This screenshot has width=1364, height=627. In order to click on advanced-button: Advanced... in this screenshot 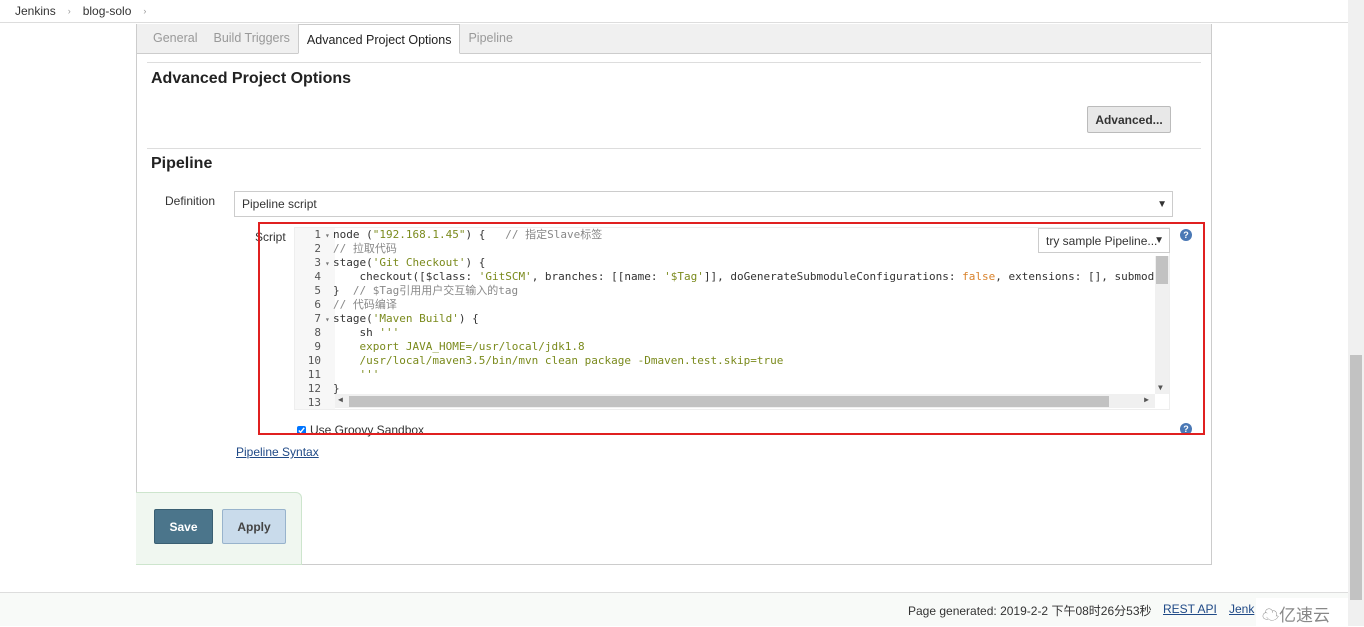, I will do `click(1129, 119)`.